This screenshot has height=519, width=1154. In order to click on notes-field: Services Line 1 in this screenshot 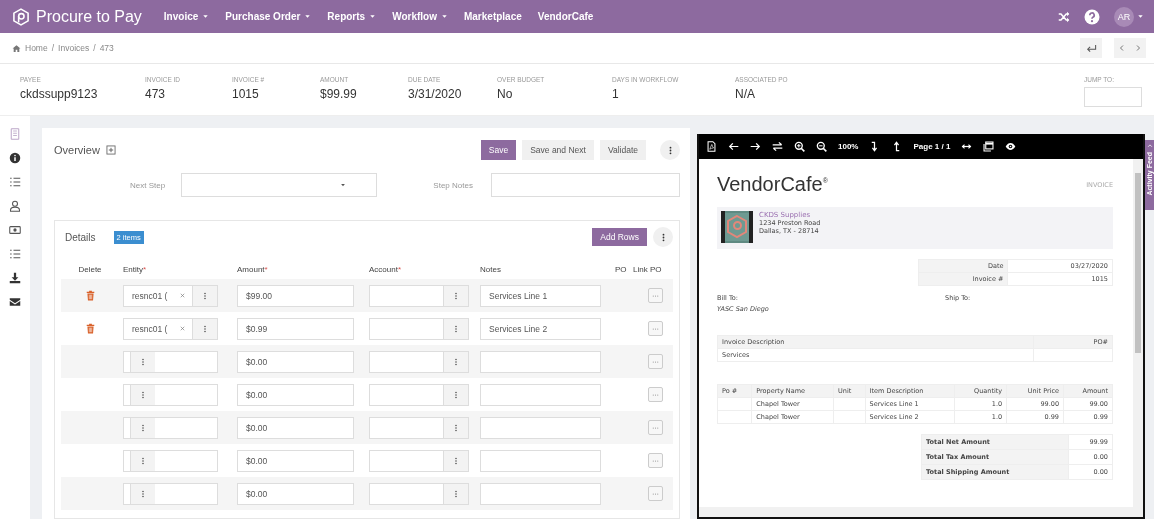, I will do `click(540, 295)`.